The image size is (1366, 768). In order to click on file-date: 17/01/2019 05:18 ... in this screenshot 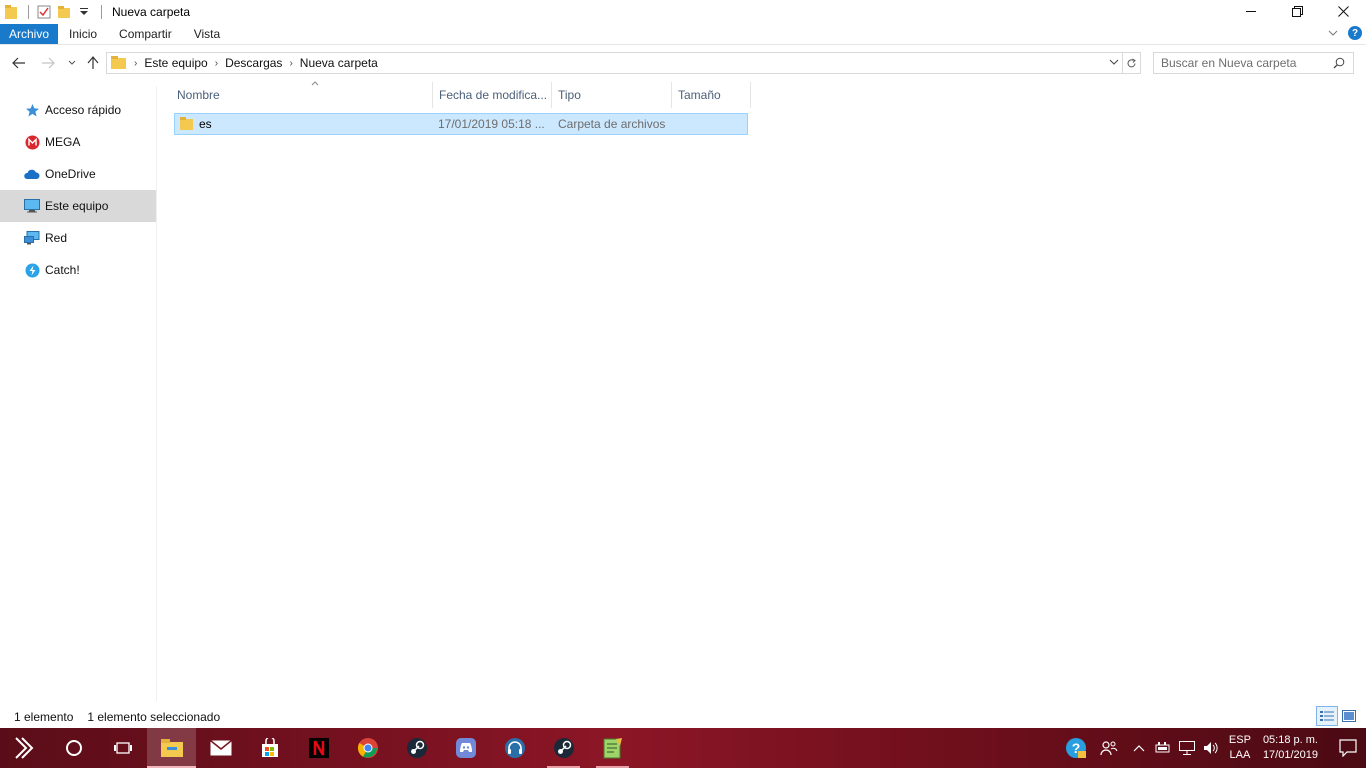, I will do `click(491, 124)`.